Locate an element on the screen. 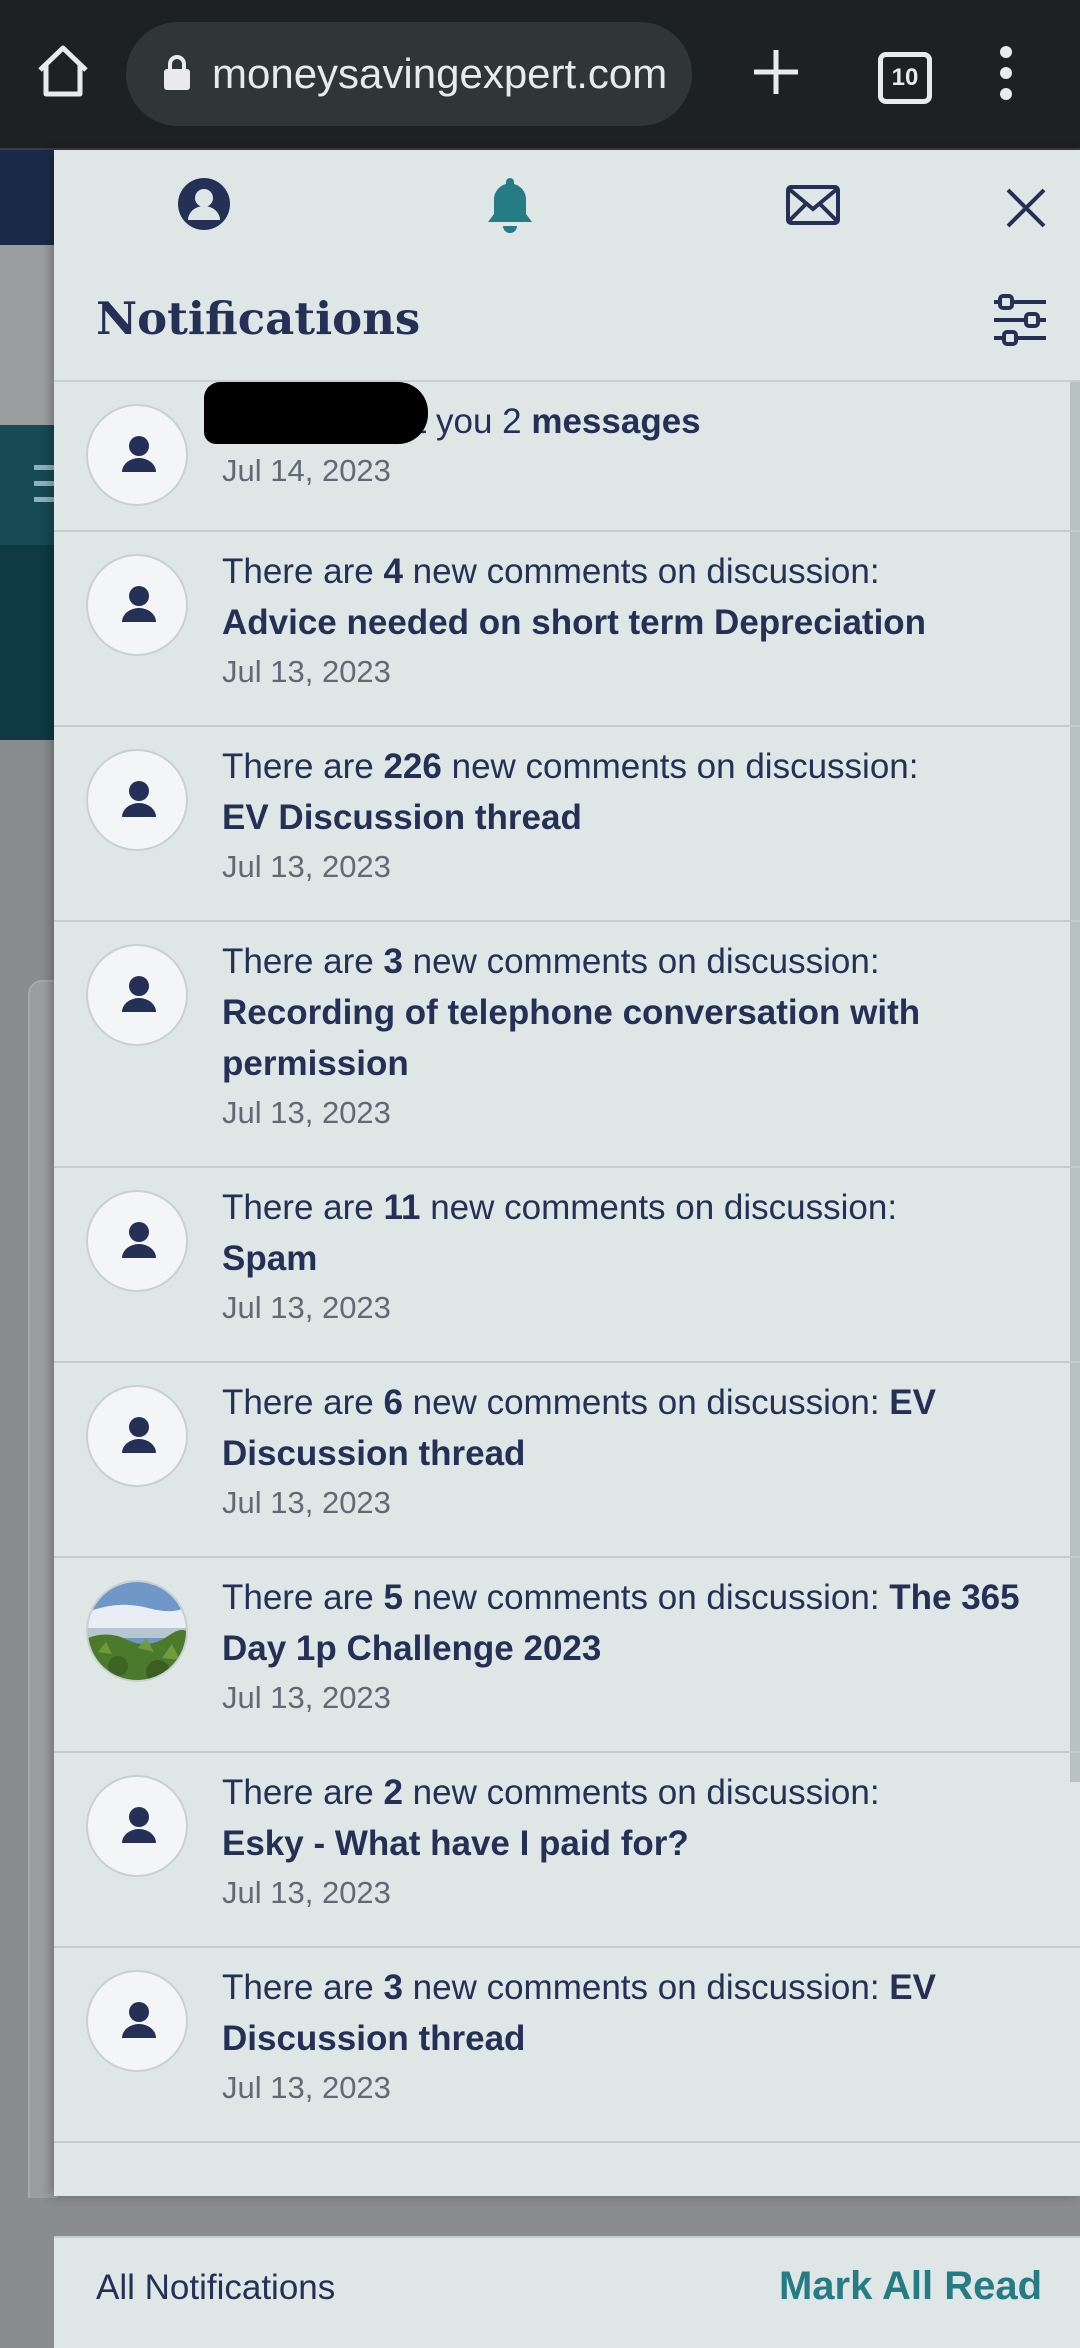 Image resolution: width=1080 pixels, height=2348 pixels. tab-switcher-button: 10 is located at coordinates (905, 78).